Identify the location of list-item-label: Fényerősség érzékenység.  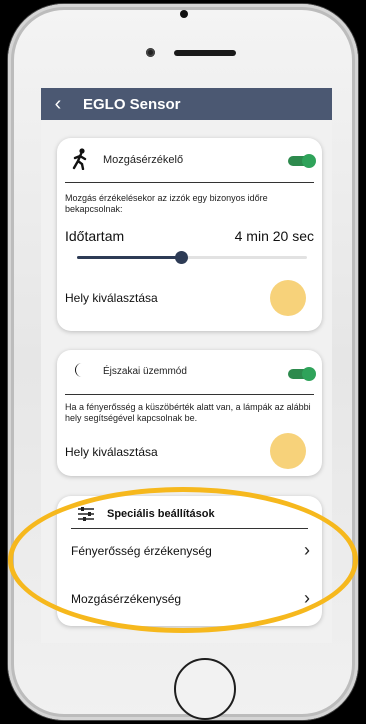
(141, 551).